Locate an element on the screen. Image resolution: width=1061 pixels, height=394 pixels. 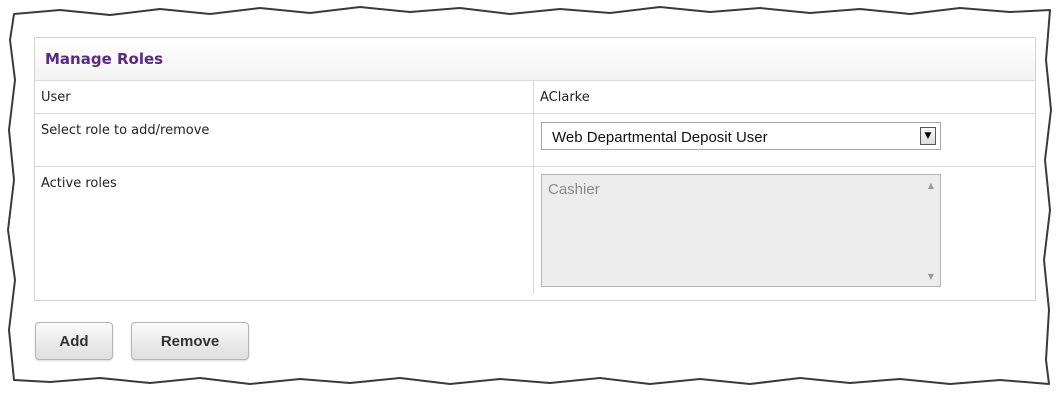
role-select-dropdown: Web Departmental Deposit User ▼ is located at coordinates (741, 136).